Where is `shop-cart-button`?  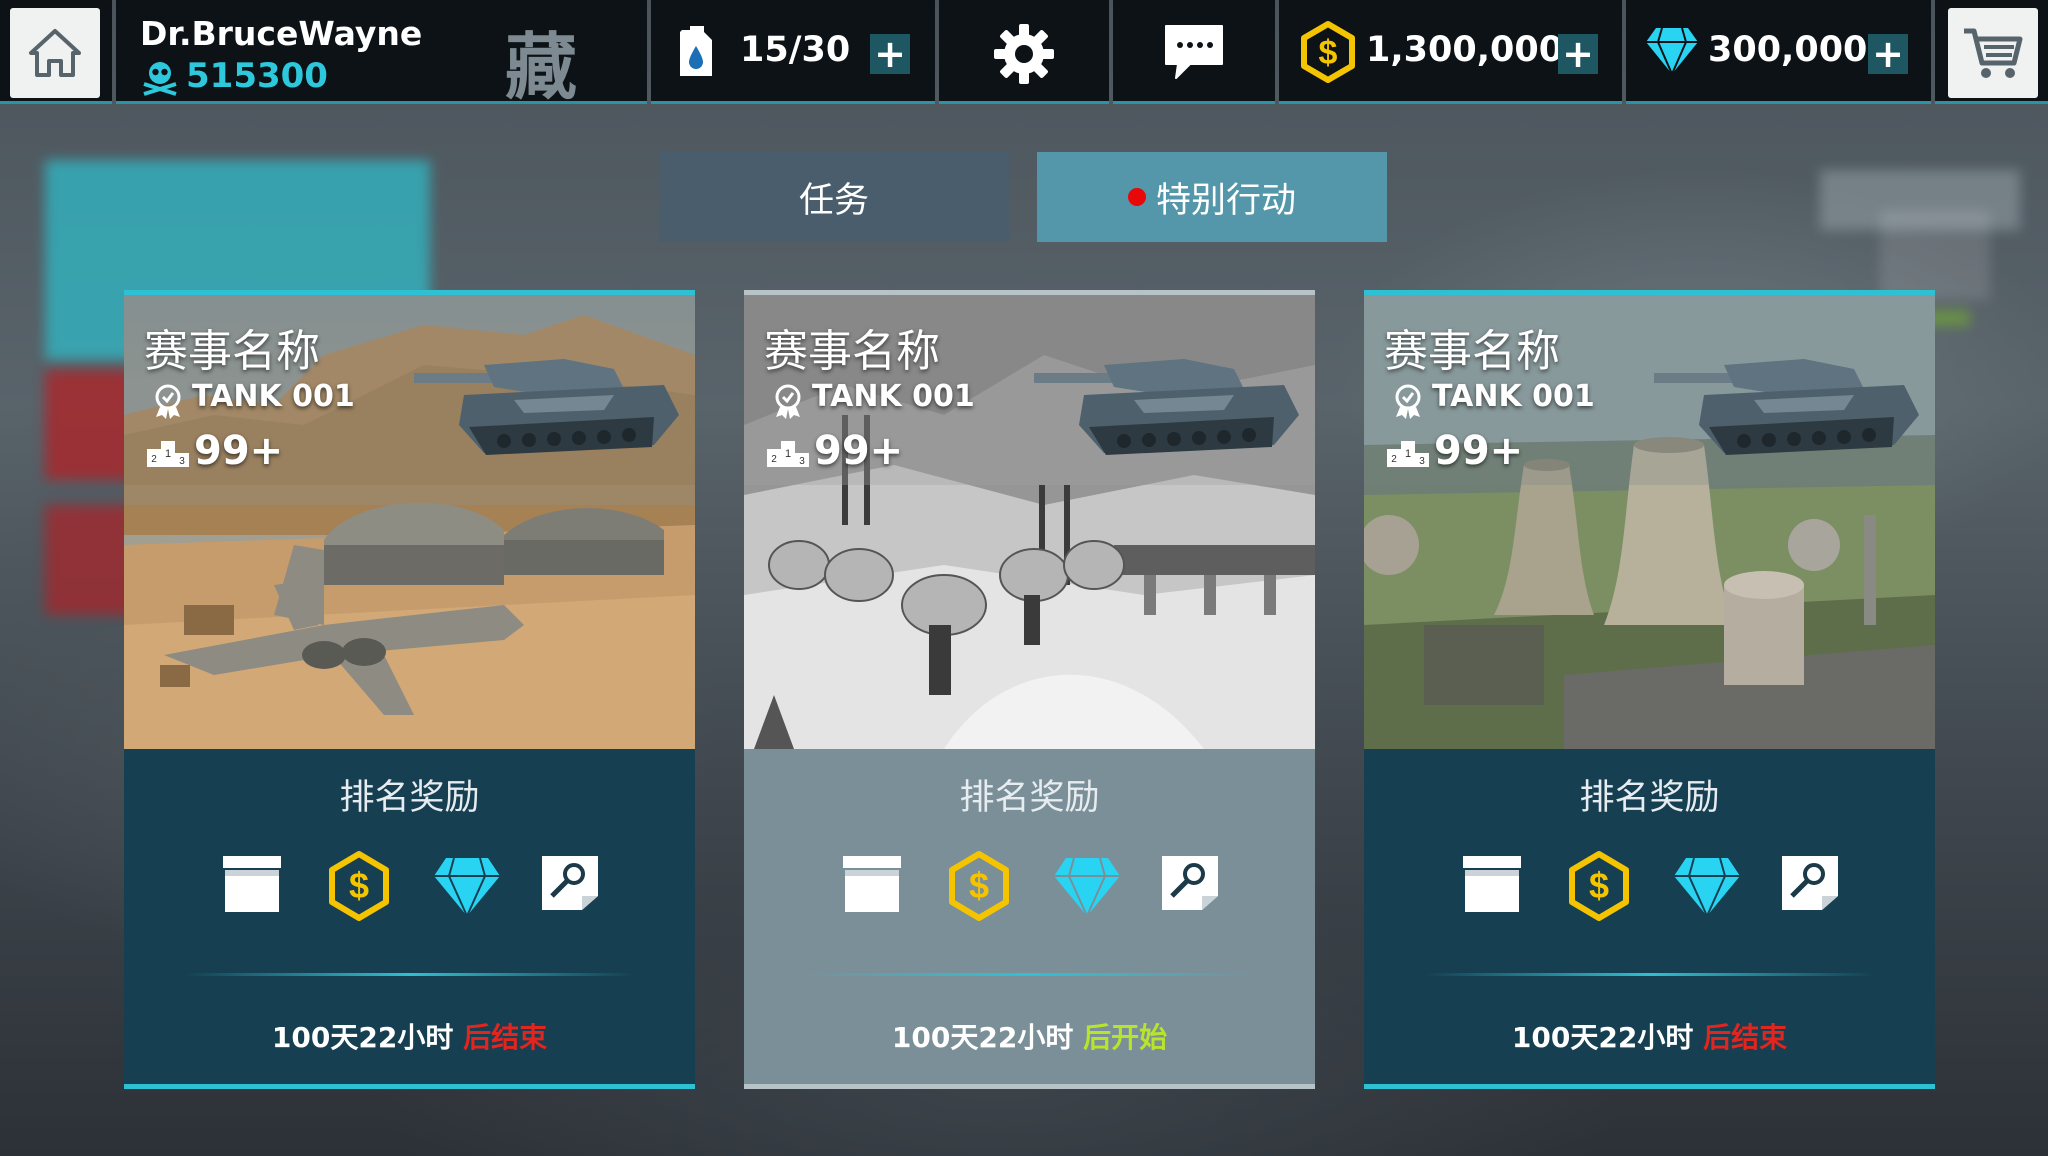
shop-cart-button is located at coordinates (1993, 53).